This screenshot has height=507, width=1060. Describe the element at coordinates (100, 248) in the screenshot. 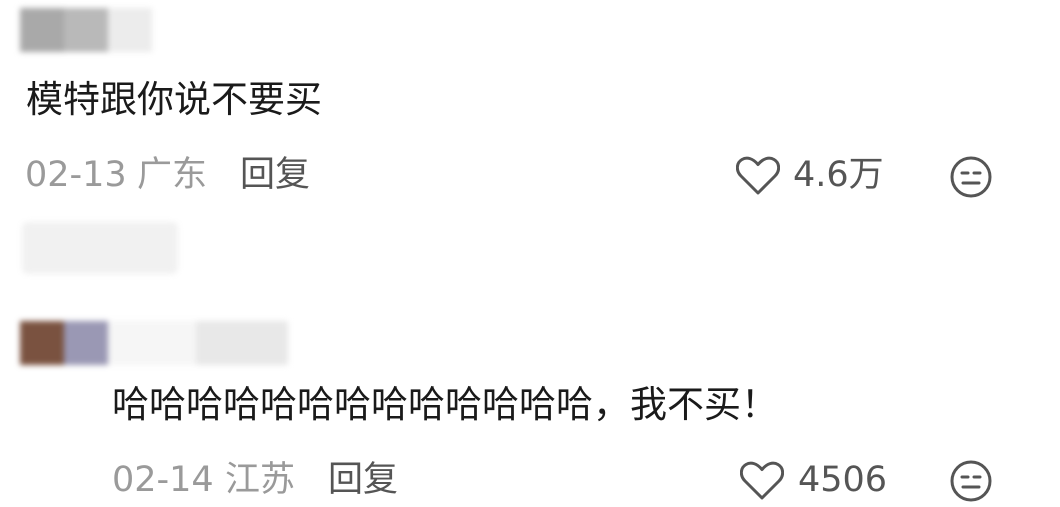

I see `collapsed-reply-redacted` at that location.